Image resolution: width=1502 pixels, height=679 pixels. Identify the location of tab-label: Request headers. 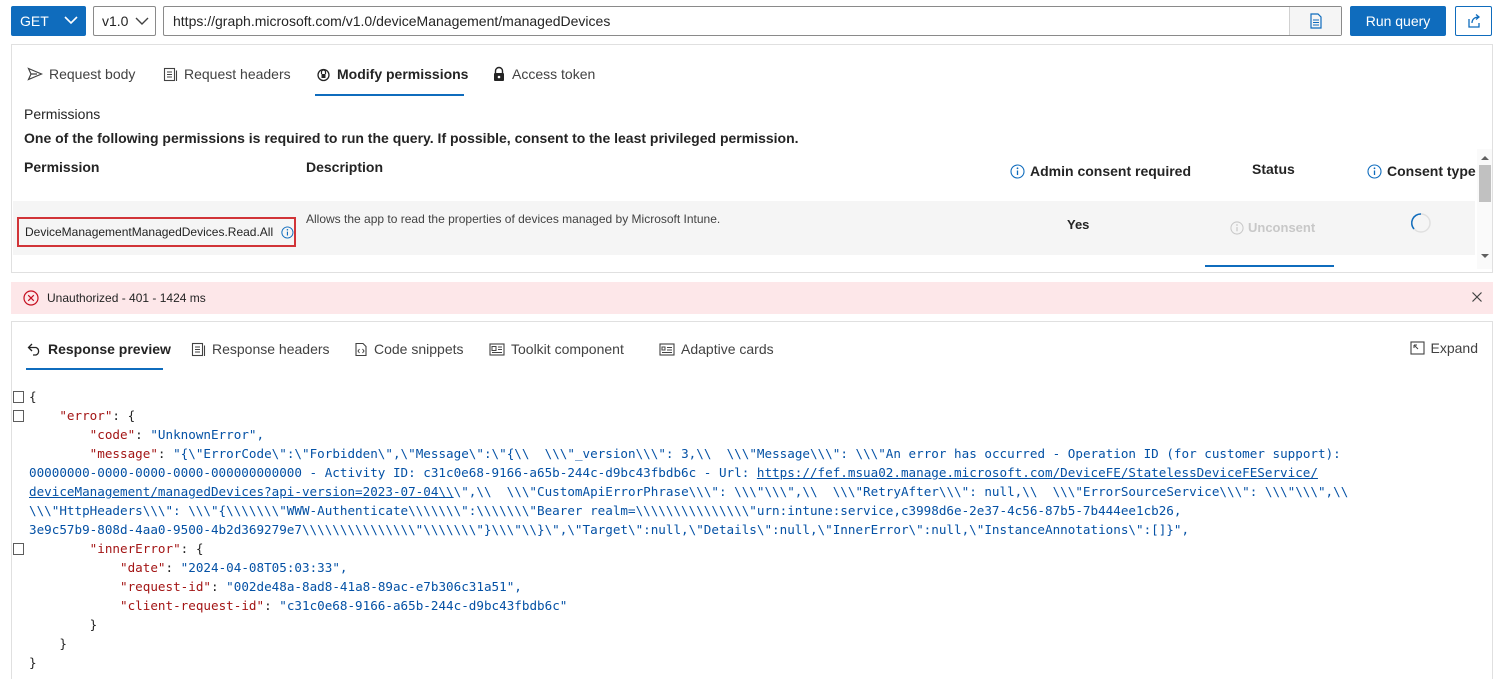
(237, 74).